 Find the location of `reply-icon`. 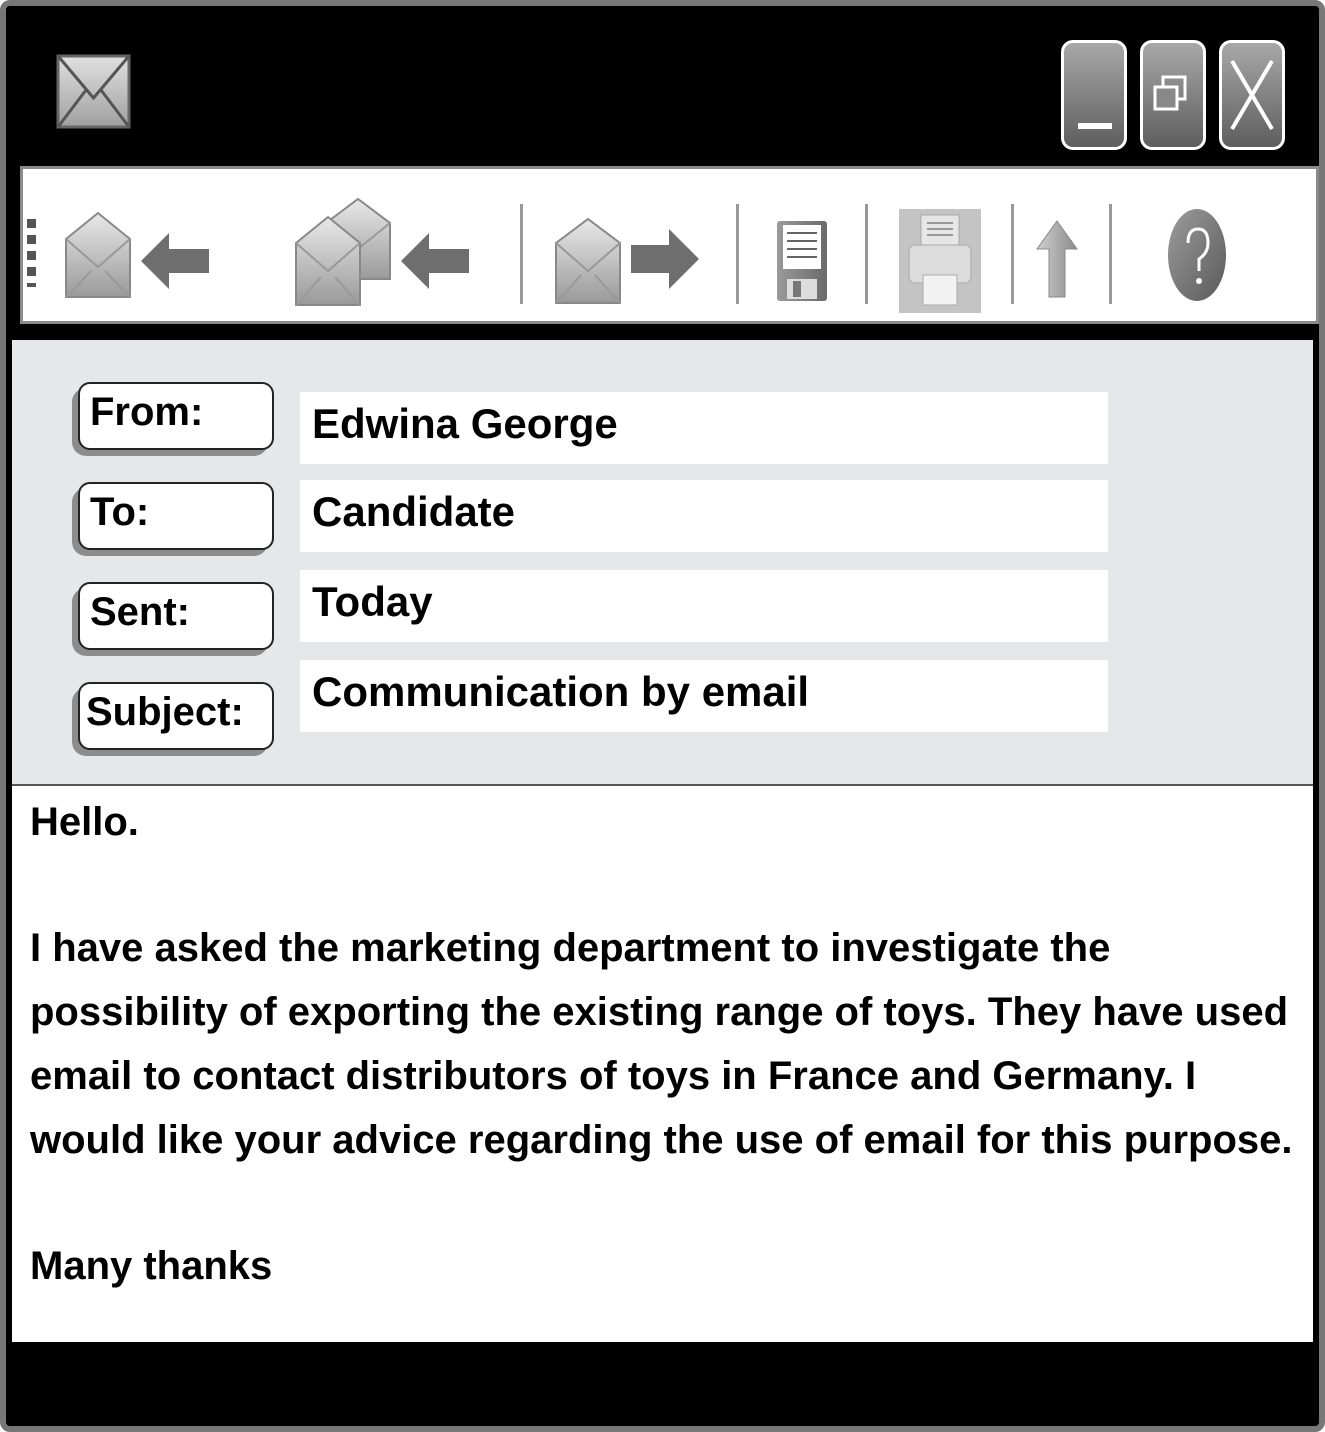

reply-icon is located at coordinates (137, 254).